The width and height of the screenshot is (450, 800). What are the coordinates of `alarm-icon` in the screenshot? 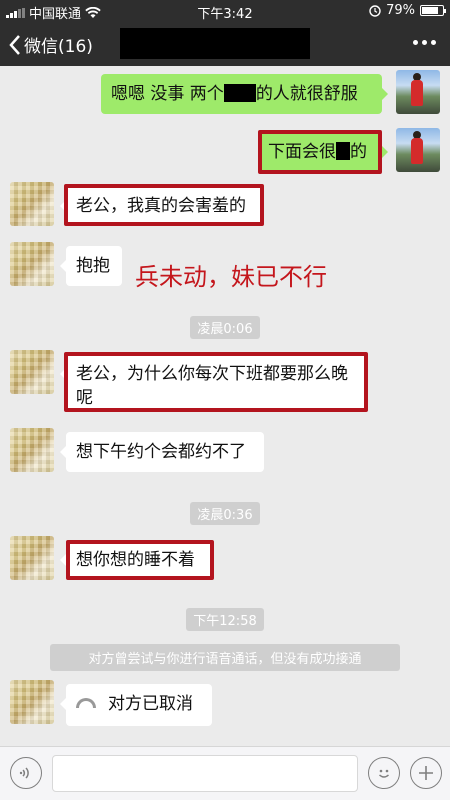 It's located at (375, 10).